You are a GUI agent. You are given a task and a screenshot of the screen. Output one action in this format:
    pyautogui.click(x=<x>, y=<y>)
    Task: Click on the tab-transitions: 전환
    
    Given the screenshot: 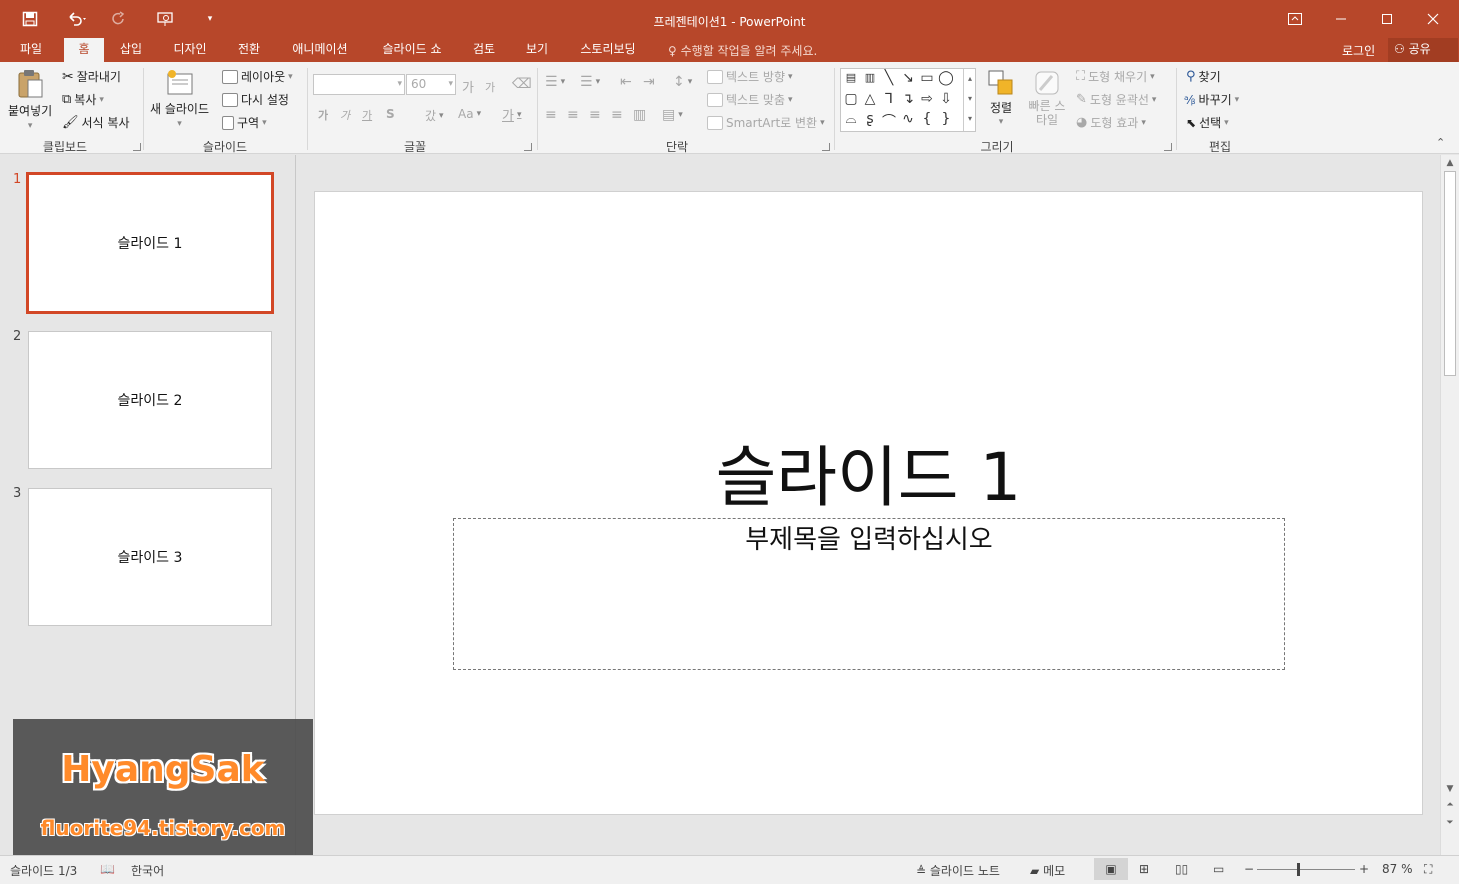 What is the action you would take?
    pyautogui.click(x=249, y=50)
    